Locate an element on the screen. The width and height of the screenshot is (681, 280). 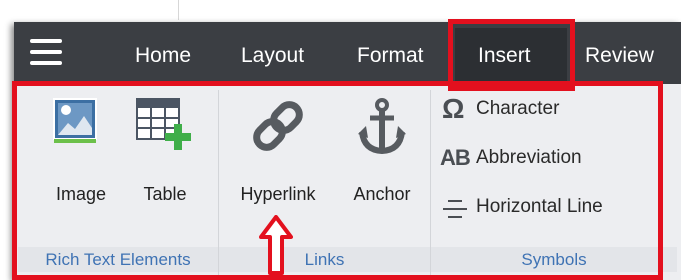
horizontal-line-button: Horizontal Line is located at coordinates (545, 208).